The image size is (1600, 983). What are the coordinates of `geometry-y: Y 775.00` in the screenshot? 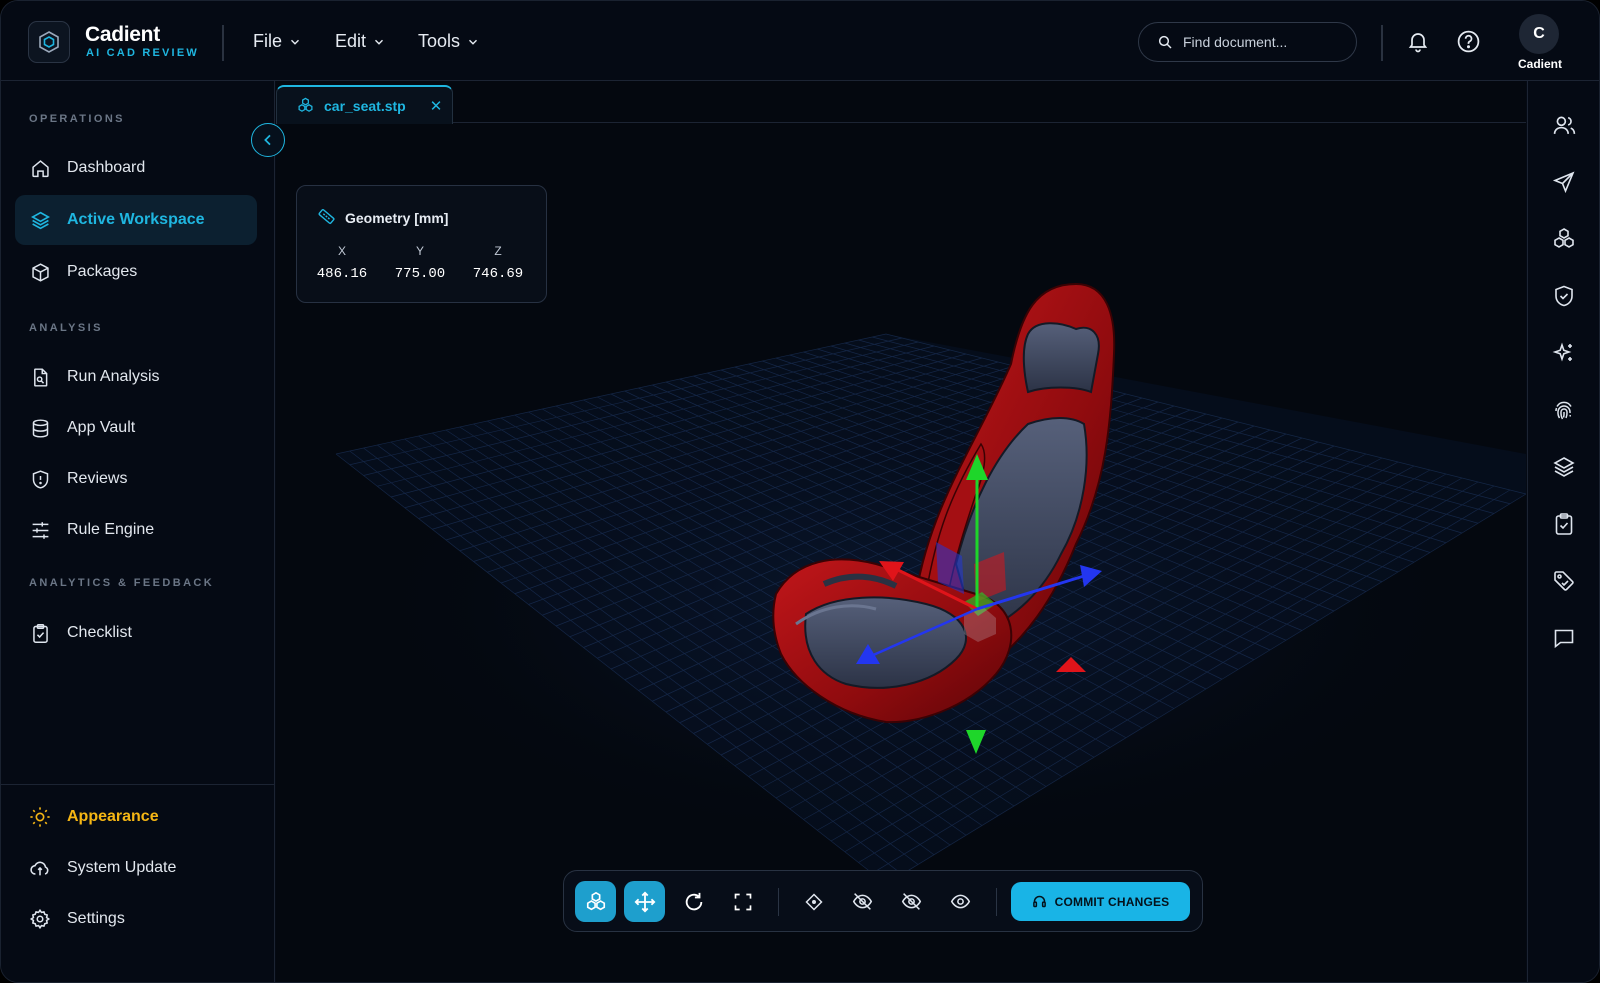 It's located at (420, 263).